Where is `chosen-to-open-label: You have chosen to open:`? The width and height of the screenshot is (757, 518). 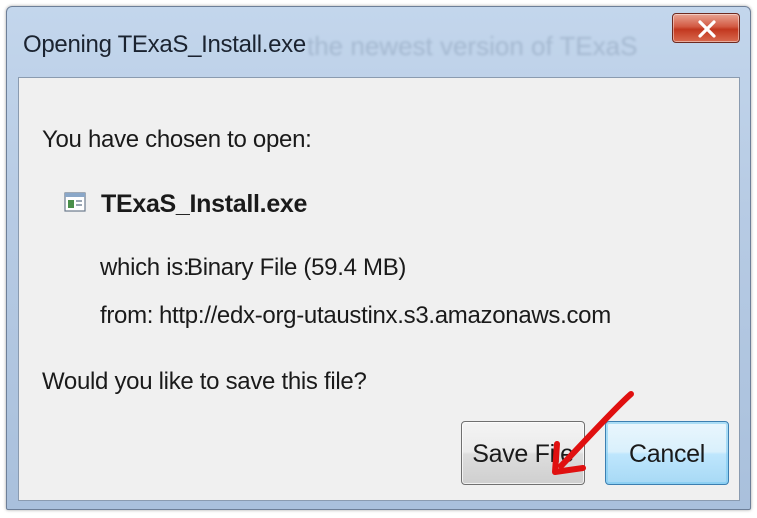 chosen-to-open-label: You have chosen to open: is located at coordinates (177, 139).